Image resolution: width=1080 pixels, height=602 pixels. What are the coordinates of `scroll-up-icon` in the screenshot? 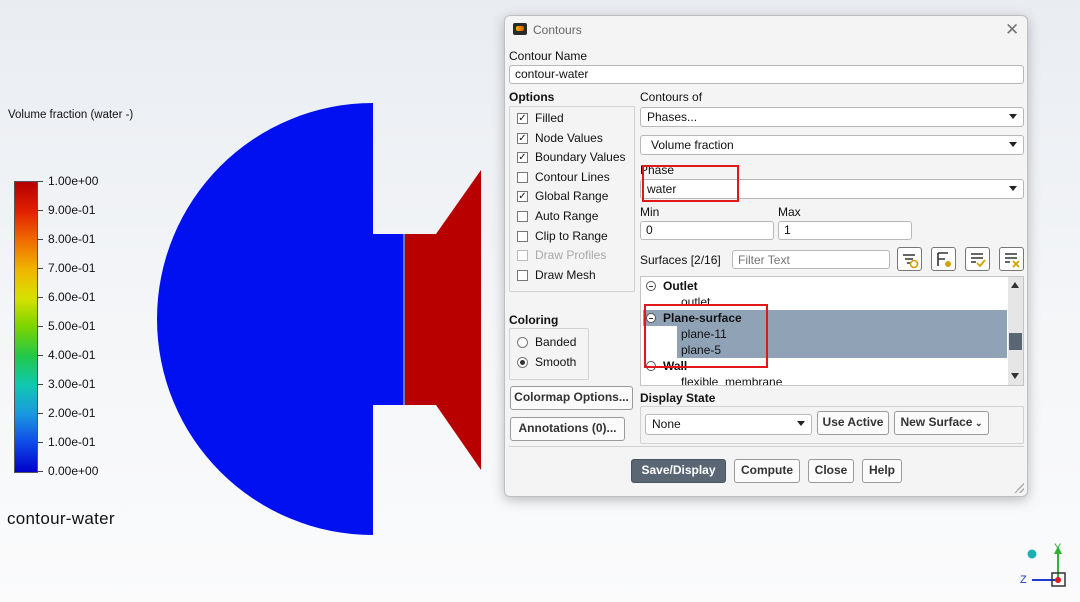 It's located at (1015, 285).